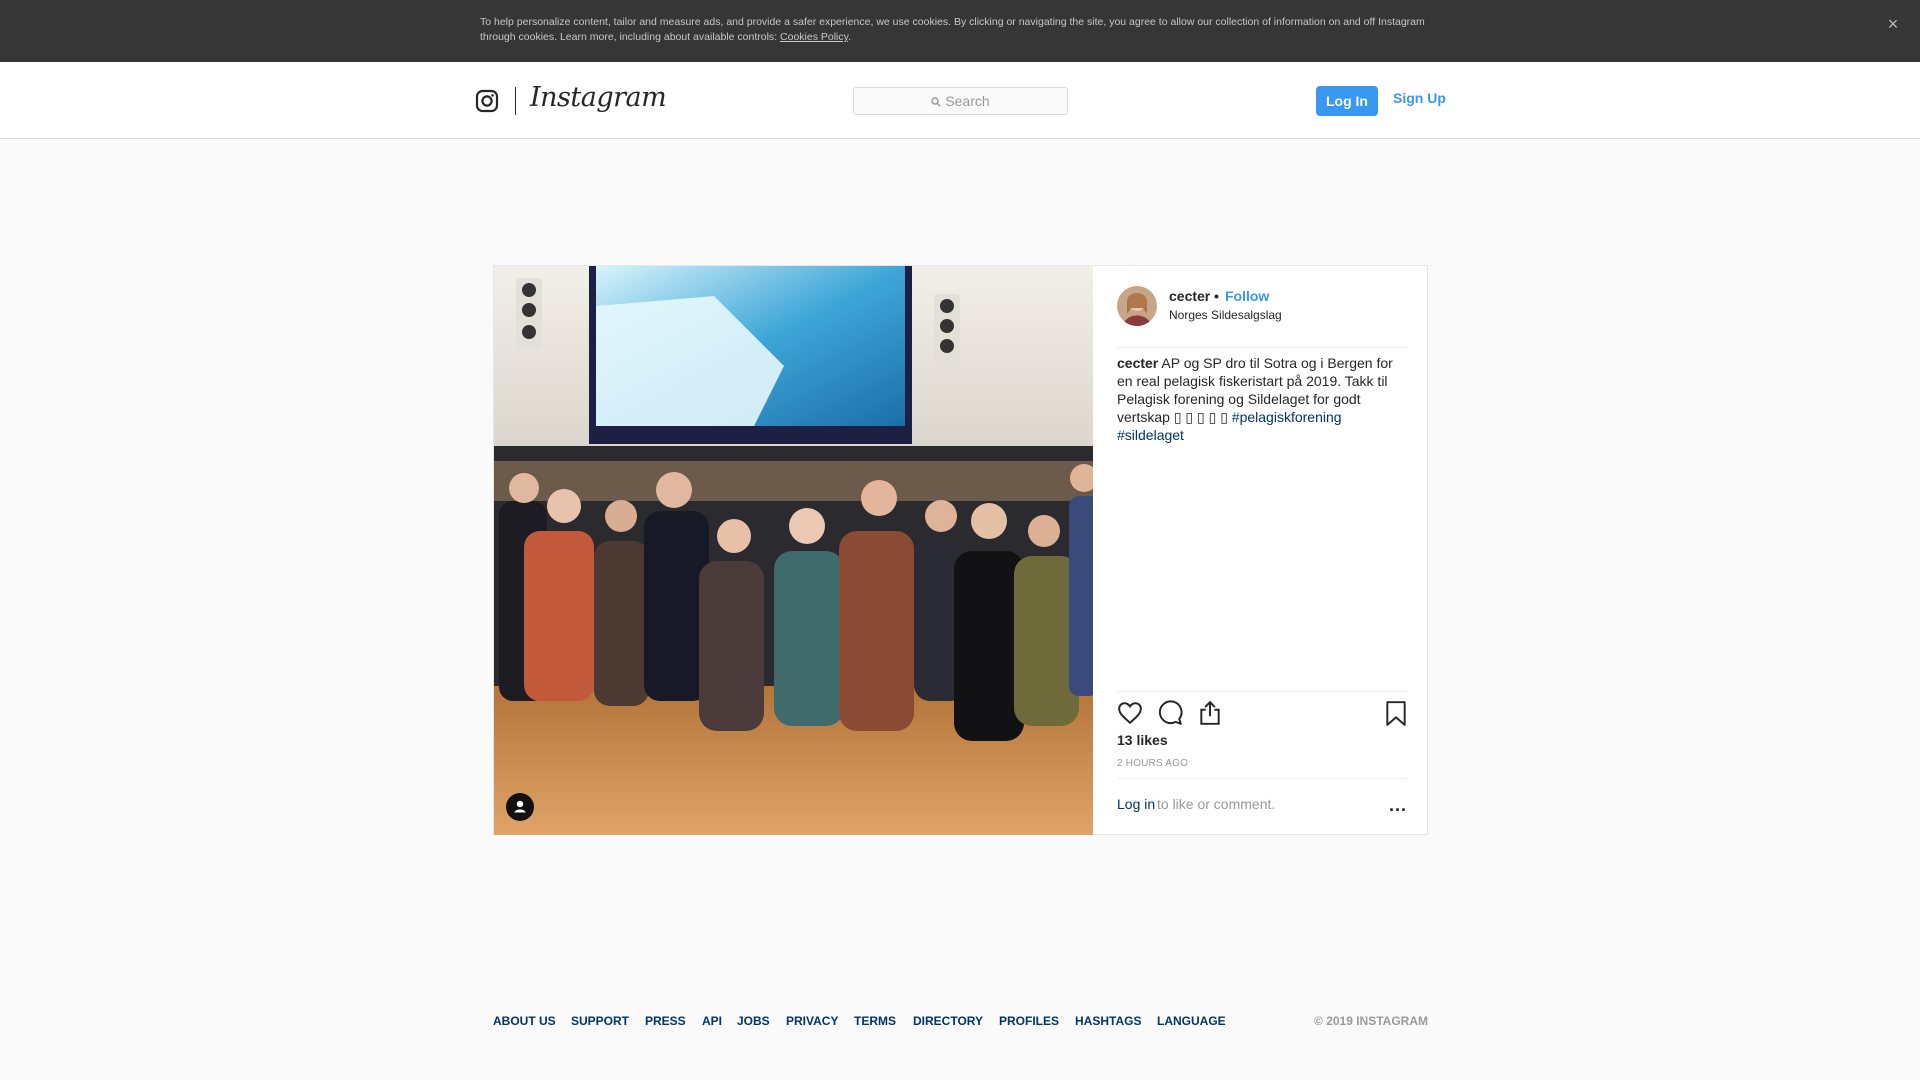 This screenshot has height=1080, width=1920. I want to click on close-icon: ×, so click(1893, 24).